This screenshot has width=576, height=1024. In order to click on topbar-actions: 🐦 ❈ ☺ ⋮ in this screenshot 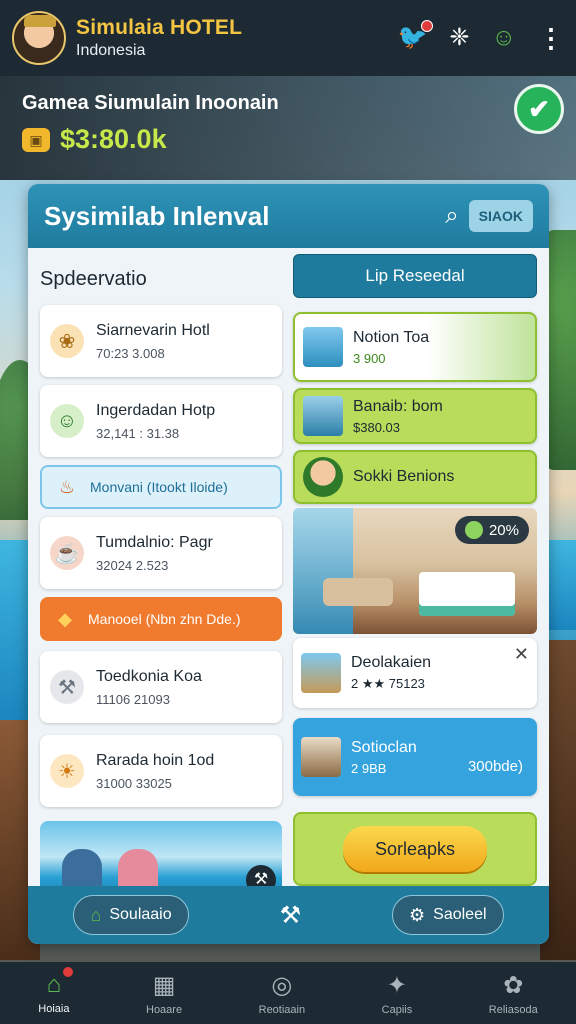, I will do `click(480, 35)`.